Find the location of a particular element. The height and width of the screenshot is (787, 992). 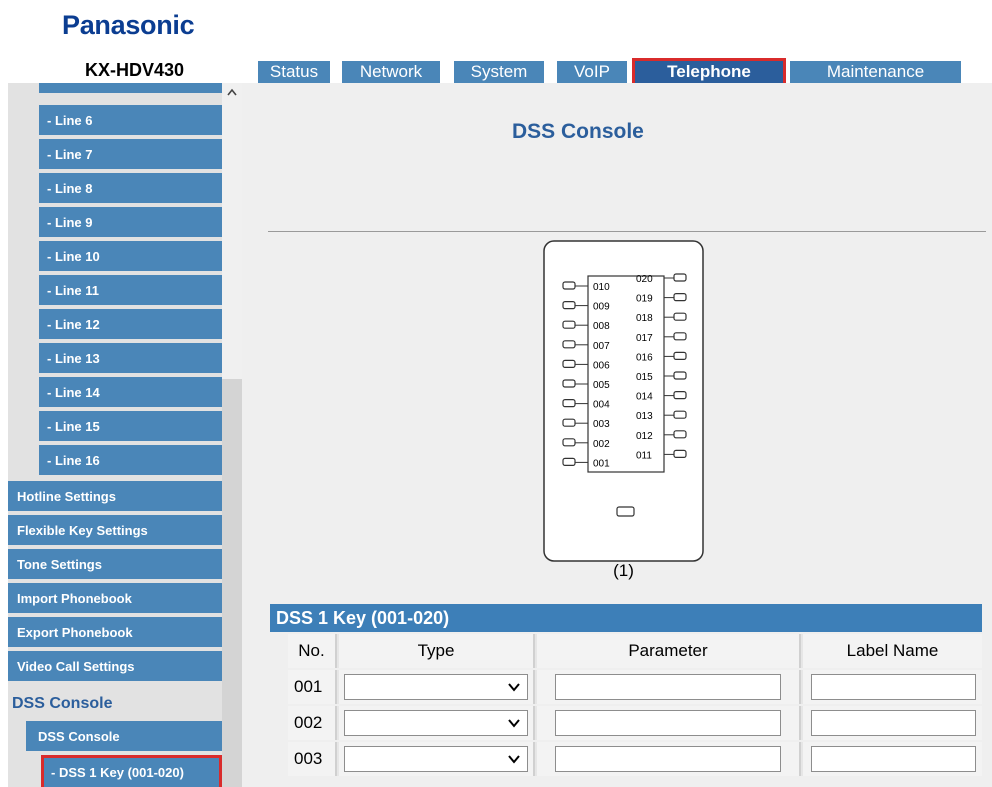

tab-status: Status is located at coordinates (294, 72).